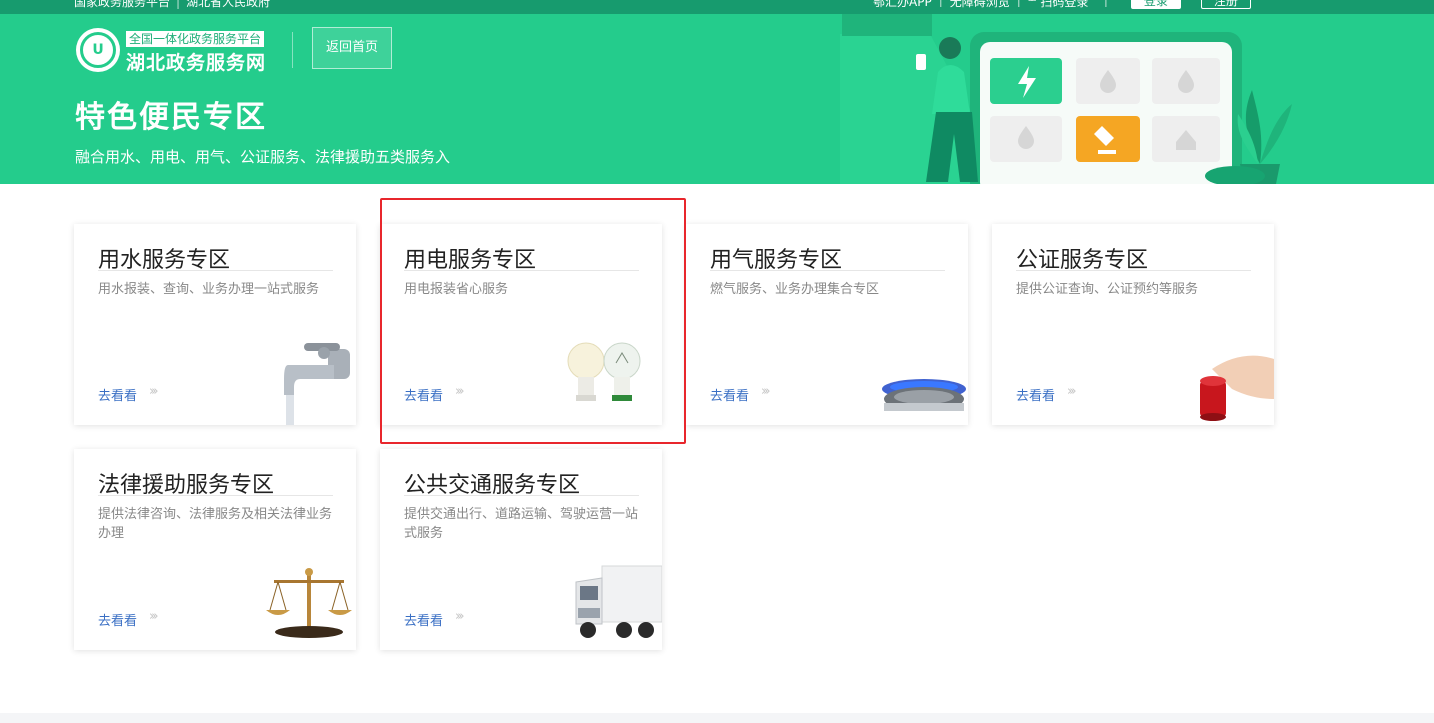 The height and width of the screenshot is (723, 1434). Describe the element at coordinates (1237, 388) in the screenshot. I see `stamp-image` at that location.